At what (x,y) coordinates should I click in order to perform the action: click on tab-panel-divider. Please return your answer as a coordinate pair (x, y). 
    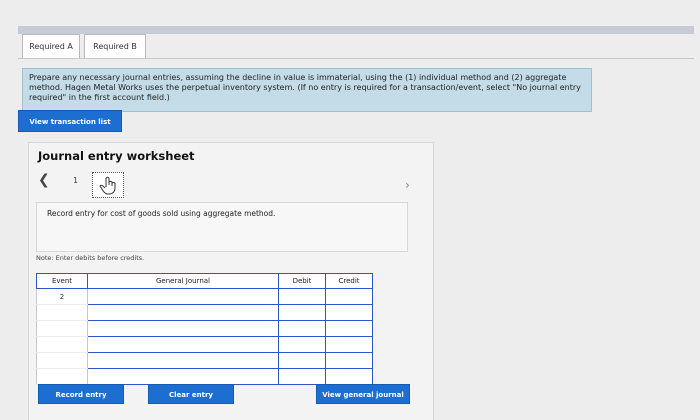
    Looking at the image, I should click on (356, 58).